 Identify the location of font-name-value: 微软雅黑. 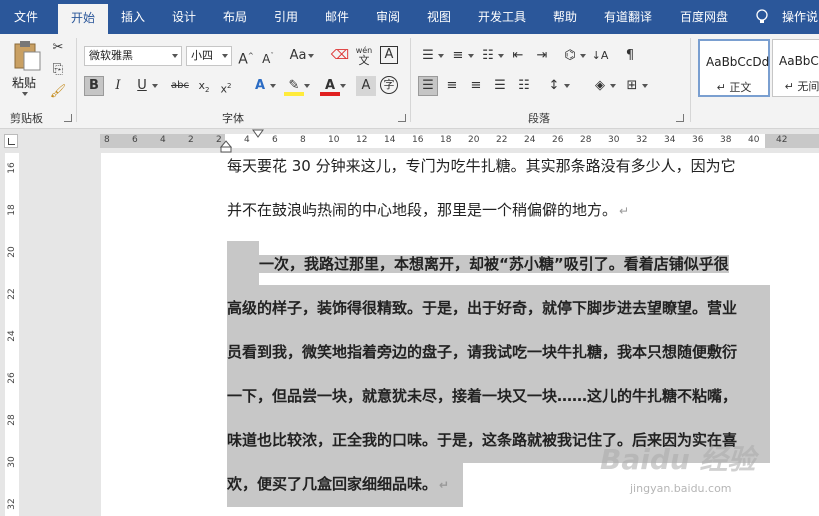
(111, 55).